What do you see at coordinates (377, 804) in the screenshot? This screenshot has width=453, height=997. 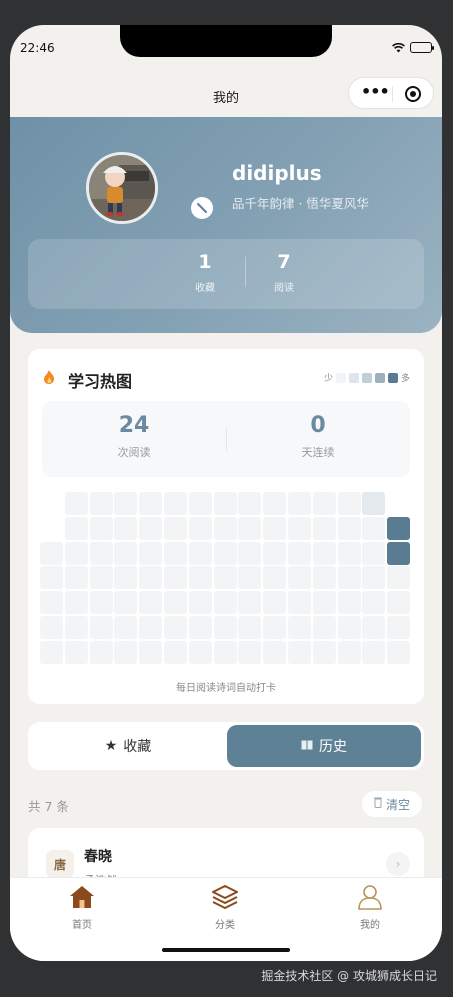 I see `trash-icon` at bounding box center [377, 804].